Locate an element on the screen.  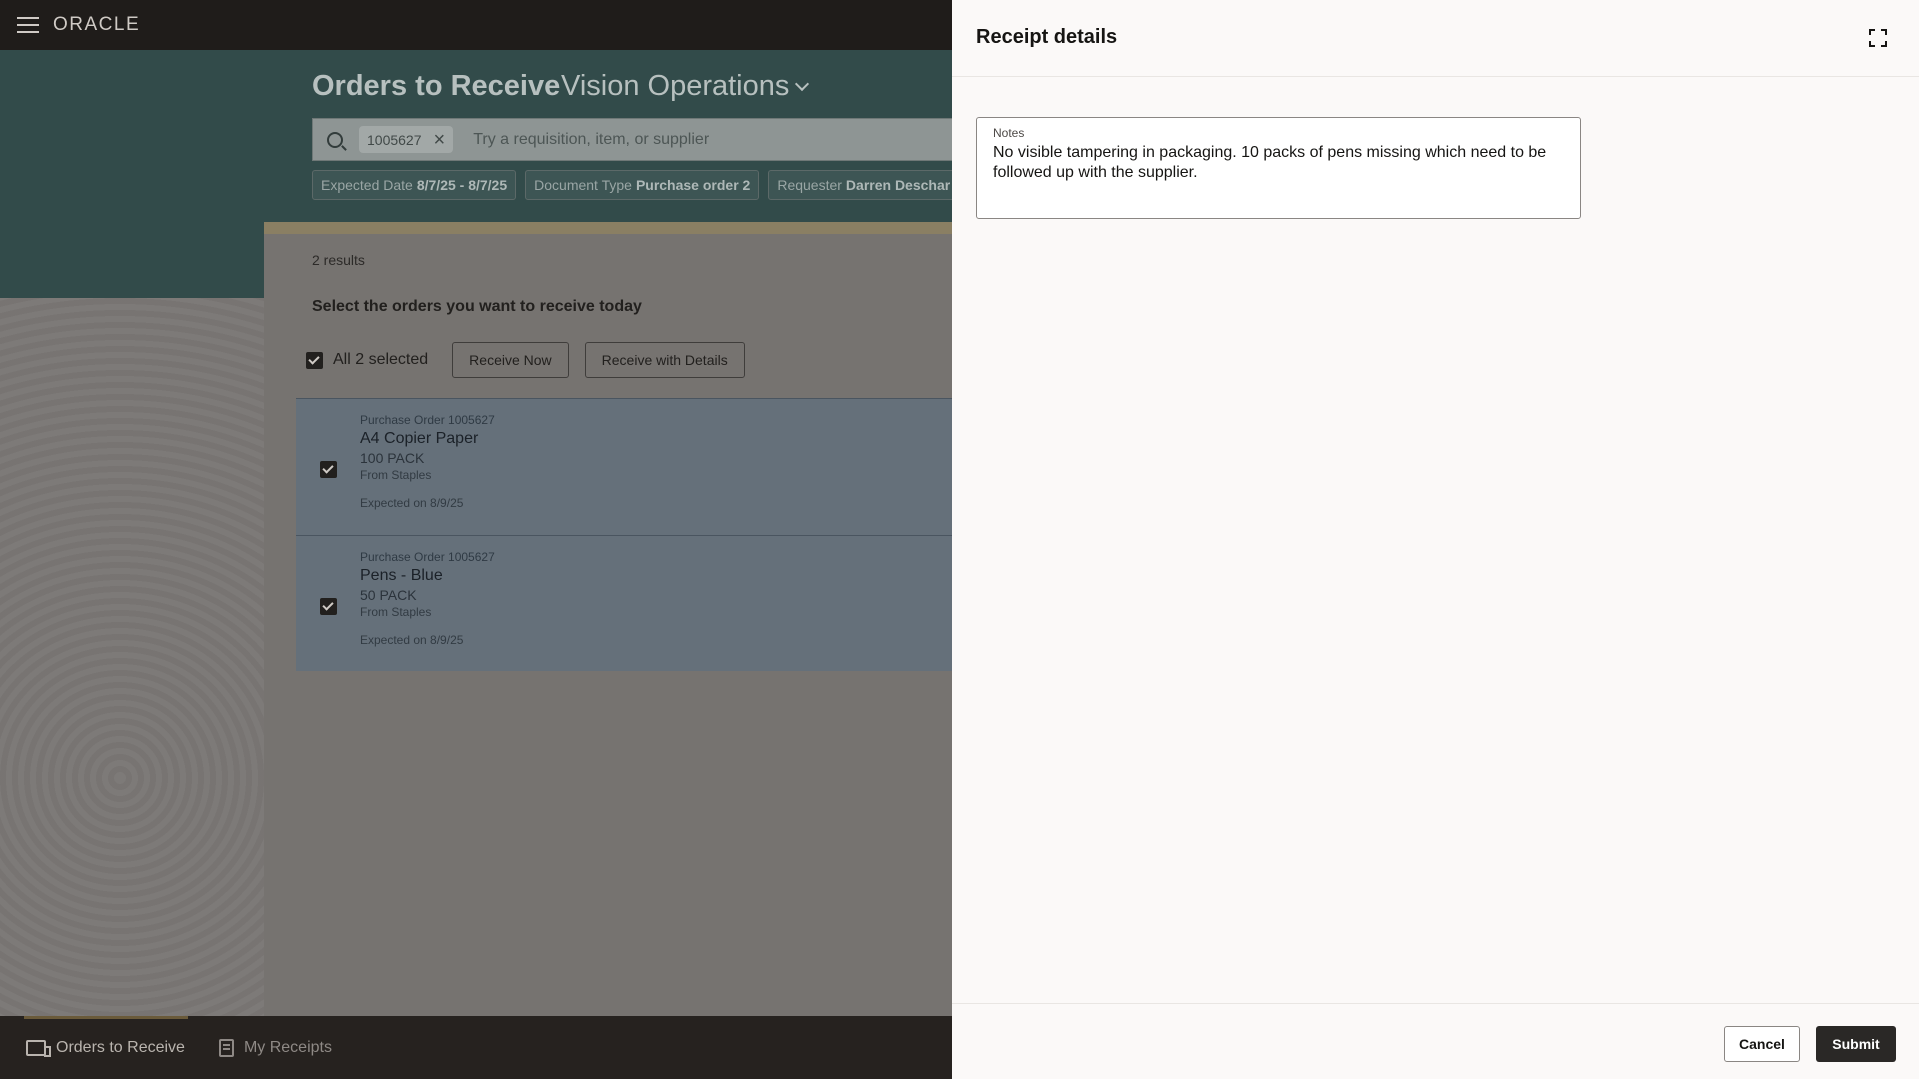
drawer-header: Receipt details is located at coordinates (1435, 38).